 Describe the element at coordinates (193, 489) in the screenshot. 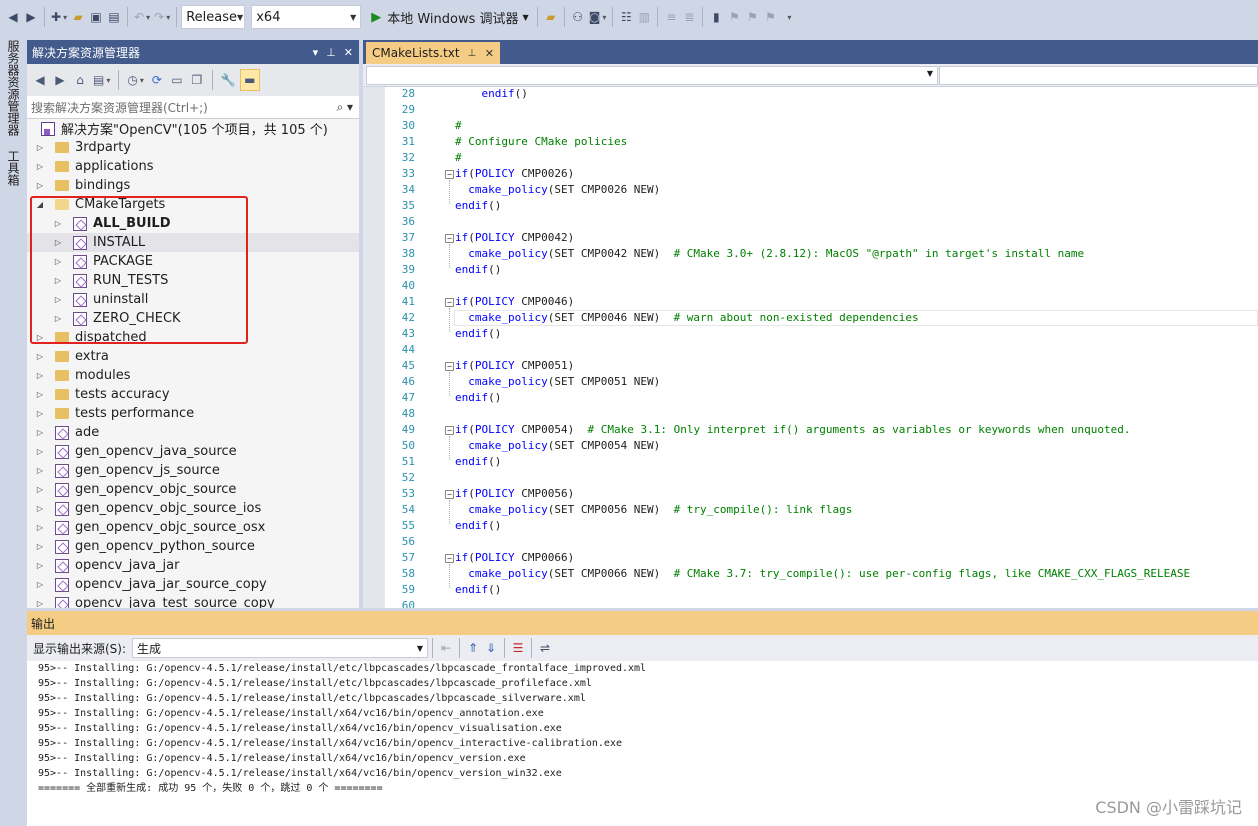

I see `tree-project: ▷ gen_opencv_objc_source` at that location.